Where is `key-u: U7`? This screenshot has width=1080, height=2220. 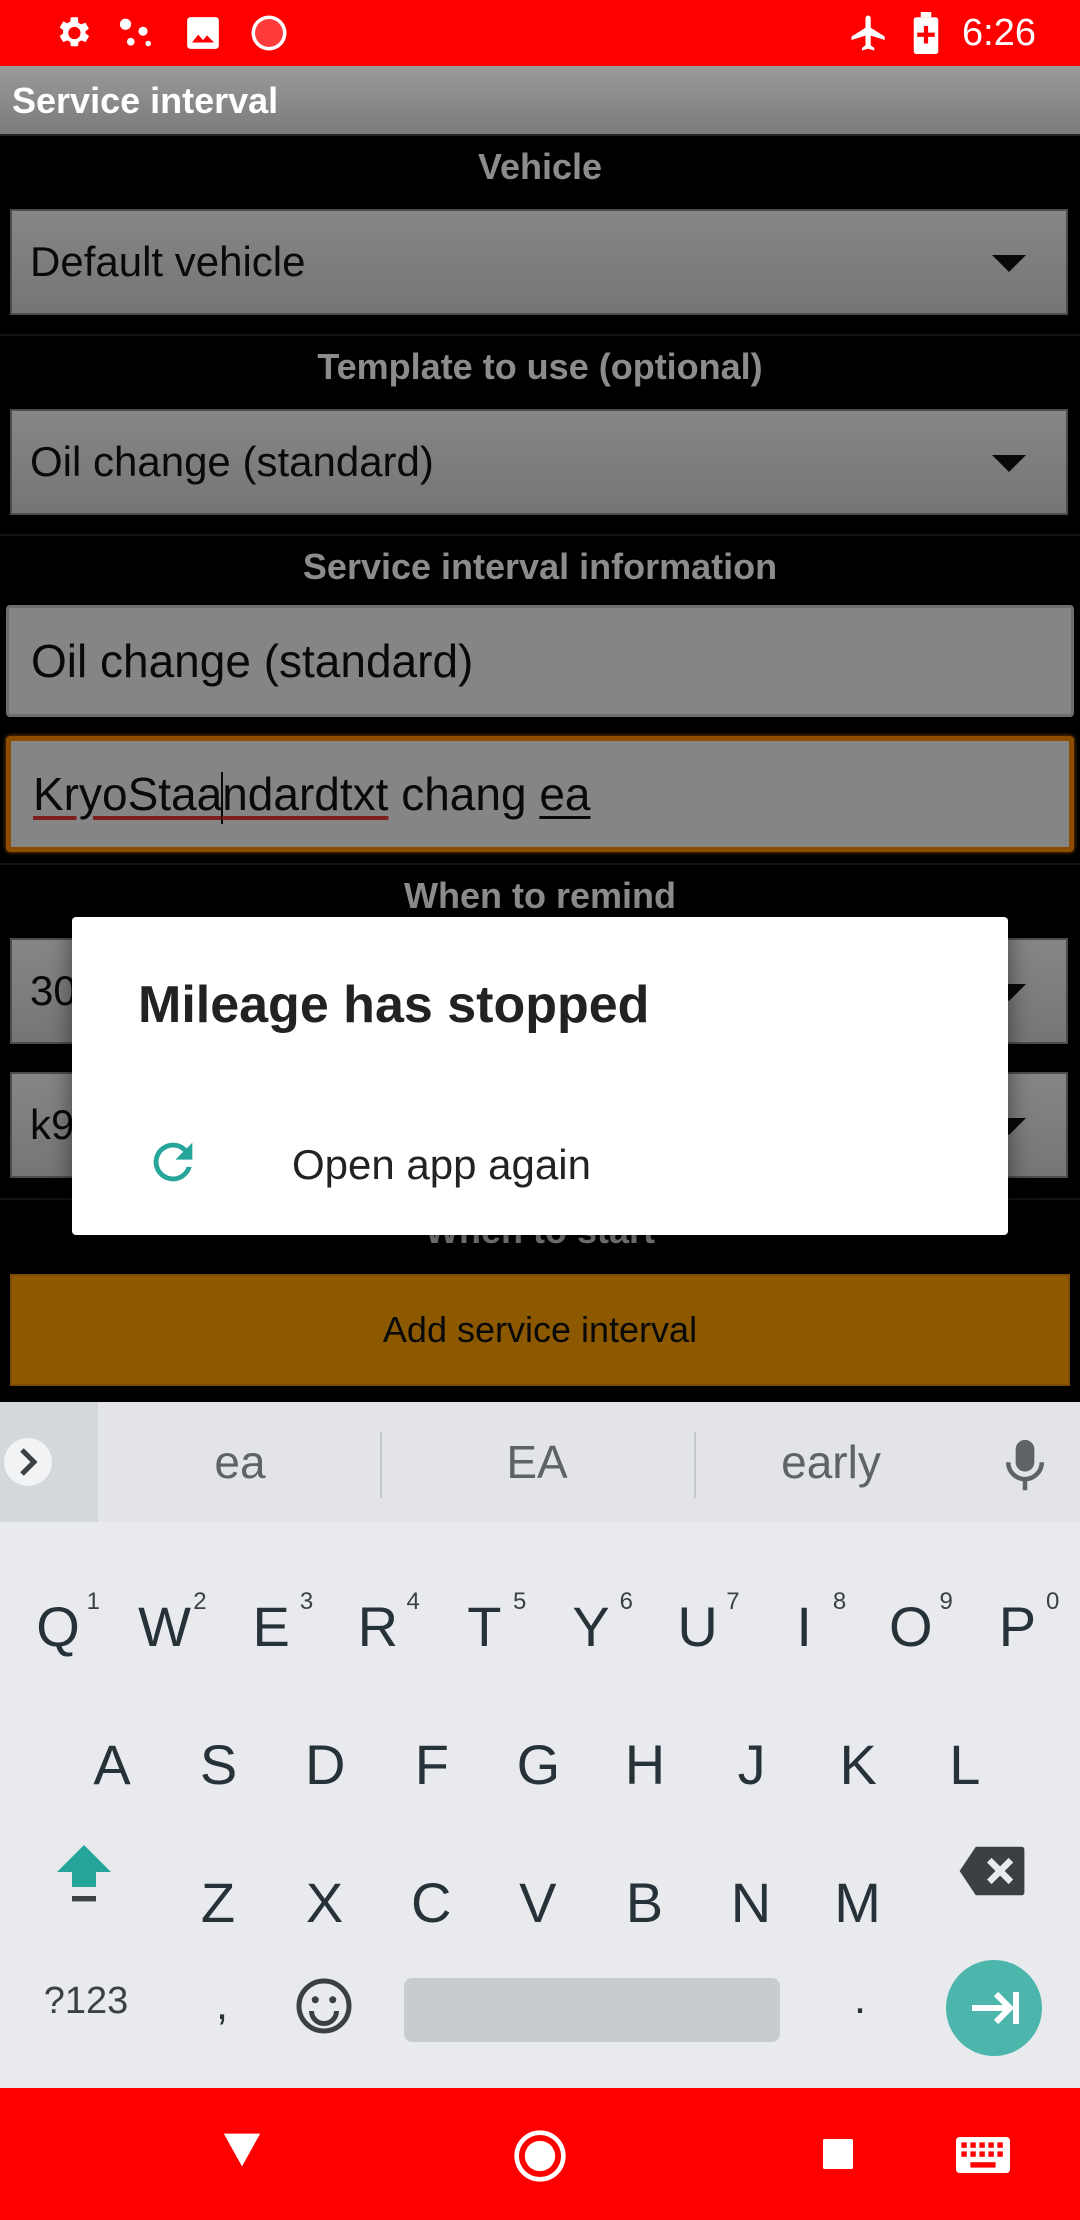
key-u: U7 is located at coordinates (700, 1623).